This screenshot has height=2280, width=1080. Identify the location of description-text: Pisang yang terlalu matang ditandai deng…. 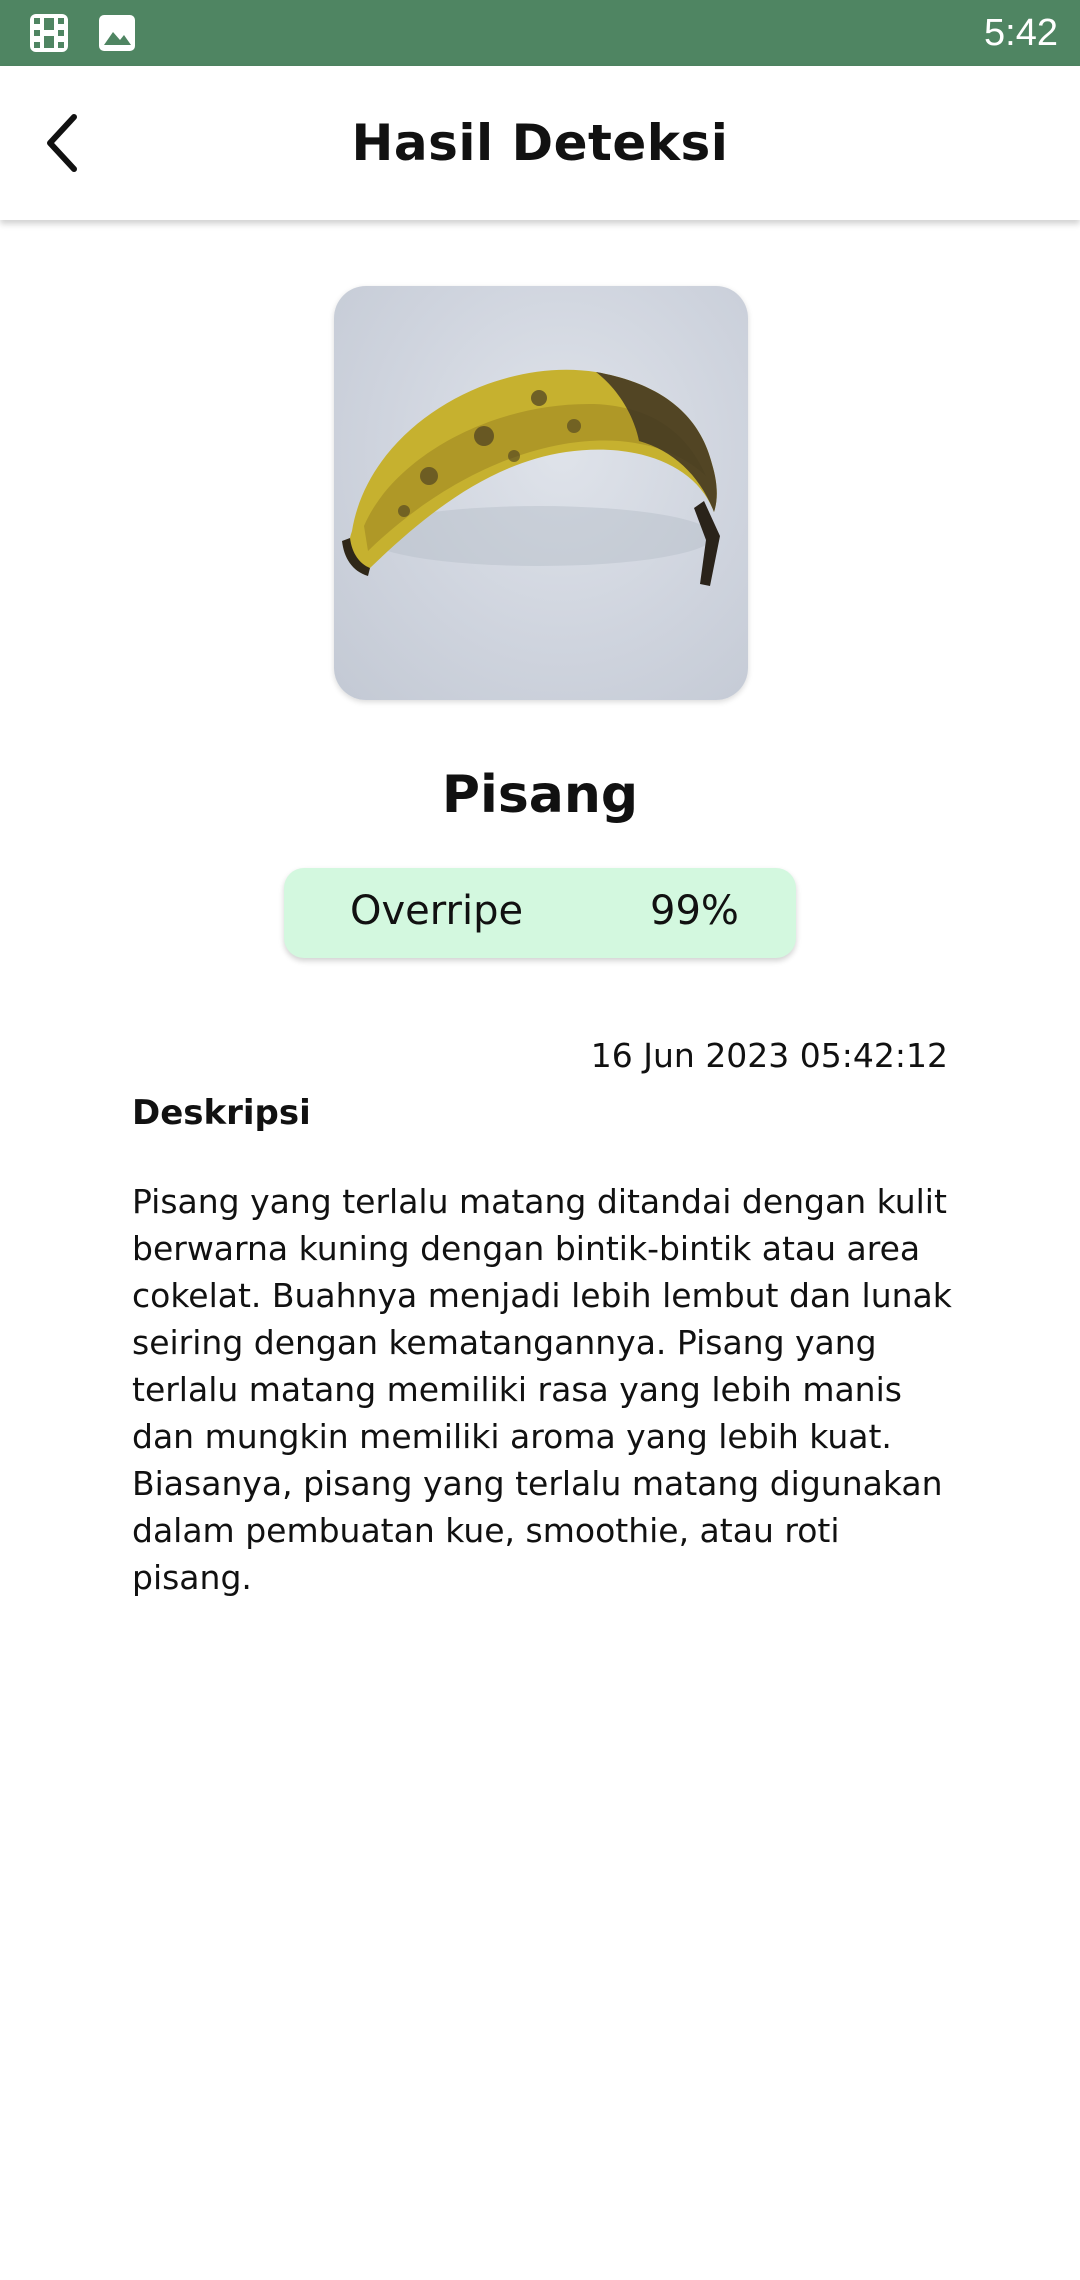
(542, 1389).